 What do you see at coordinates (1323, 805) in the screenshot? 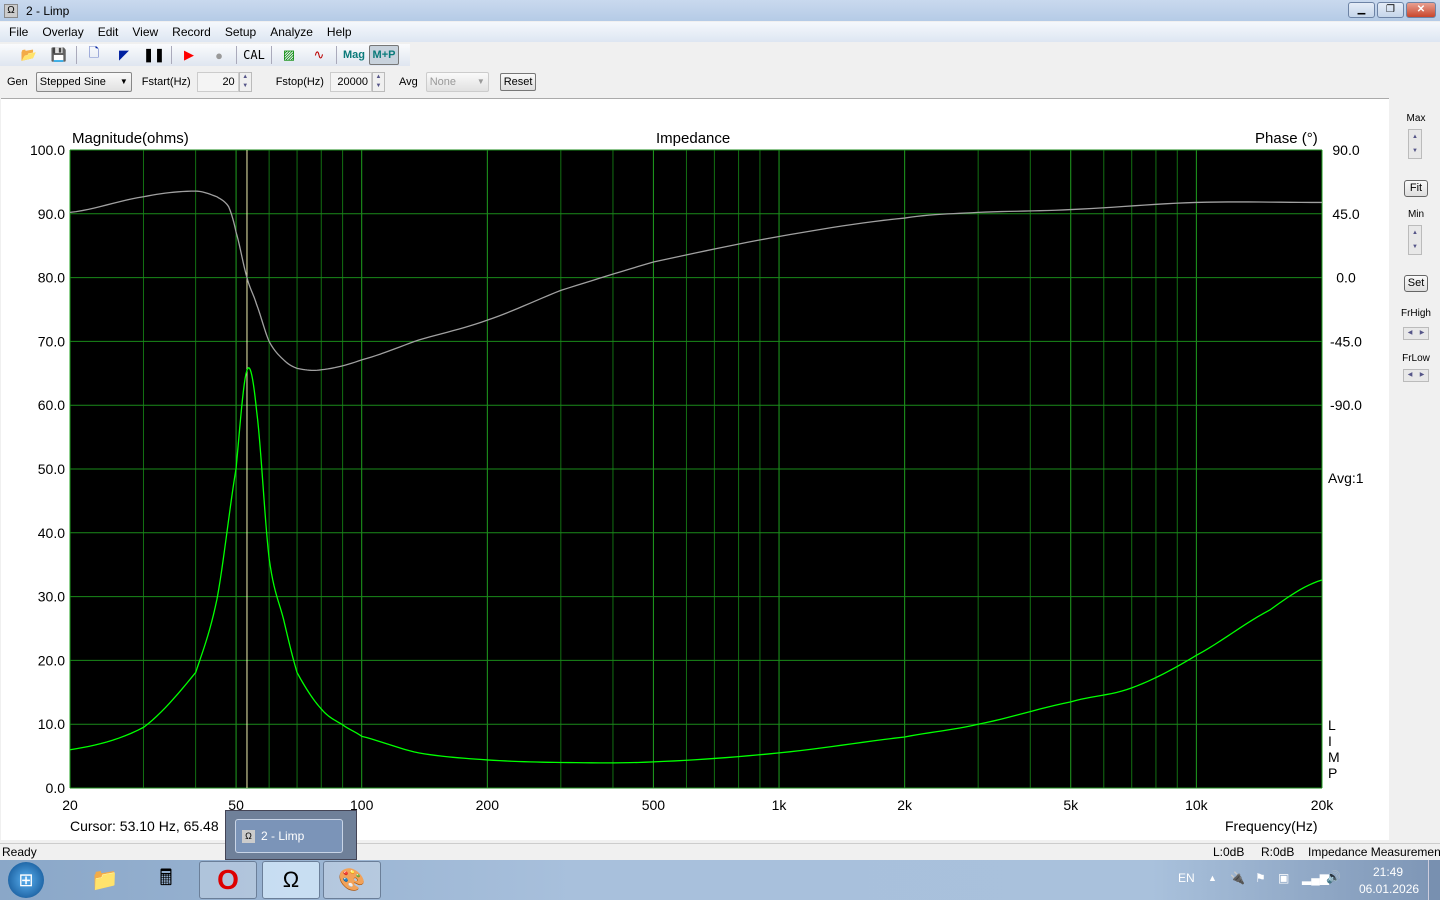
I see `x-tick-label: 20k` at bounding box center [1323, 805].